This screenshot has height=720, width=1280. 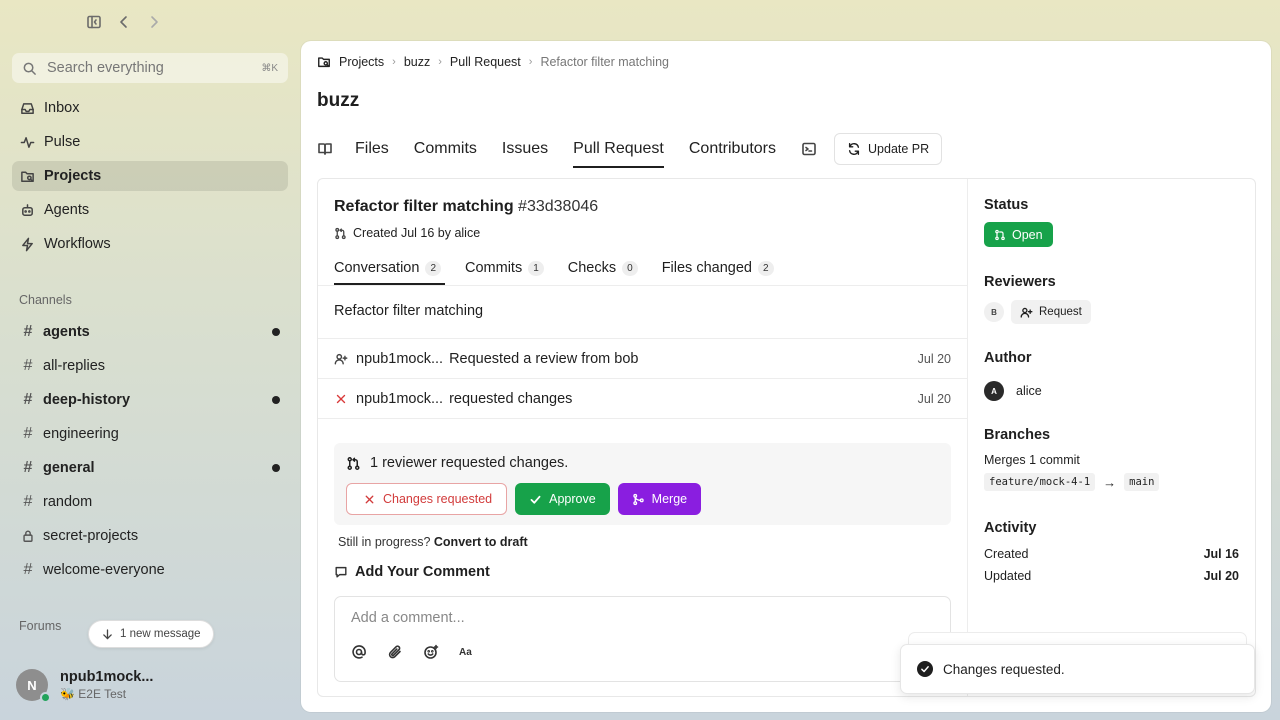 I want to click on comment-input, so click(x=641, y=618).